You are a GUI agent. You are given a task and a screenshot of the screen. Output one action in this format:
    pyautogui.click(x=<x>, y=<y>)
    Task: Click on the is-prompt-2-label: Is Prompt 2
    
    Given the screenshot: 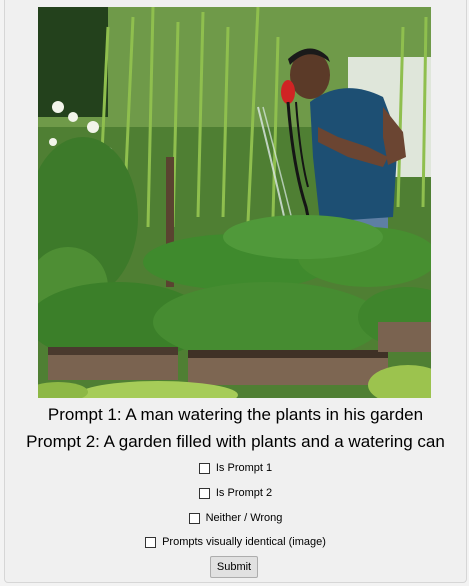 What is the action you would take?
    pyautogui.click(x=244, y=493)
    